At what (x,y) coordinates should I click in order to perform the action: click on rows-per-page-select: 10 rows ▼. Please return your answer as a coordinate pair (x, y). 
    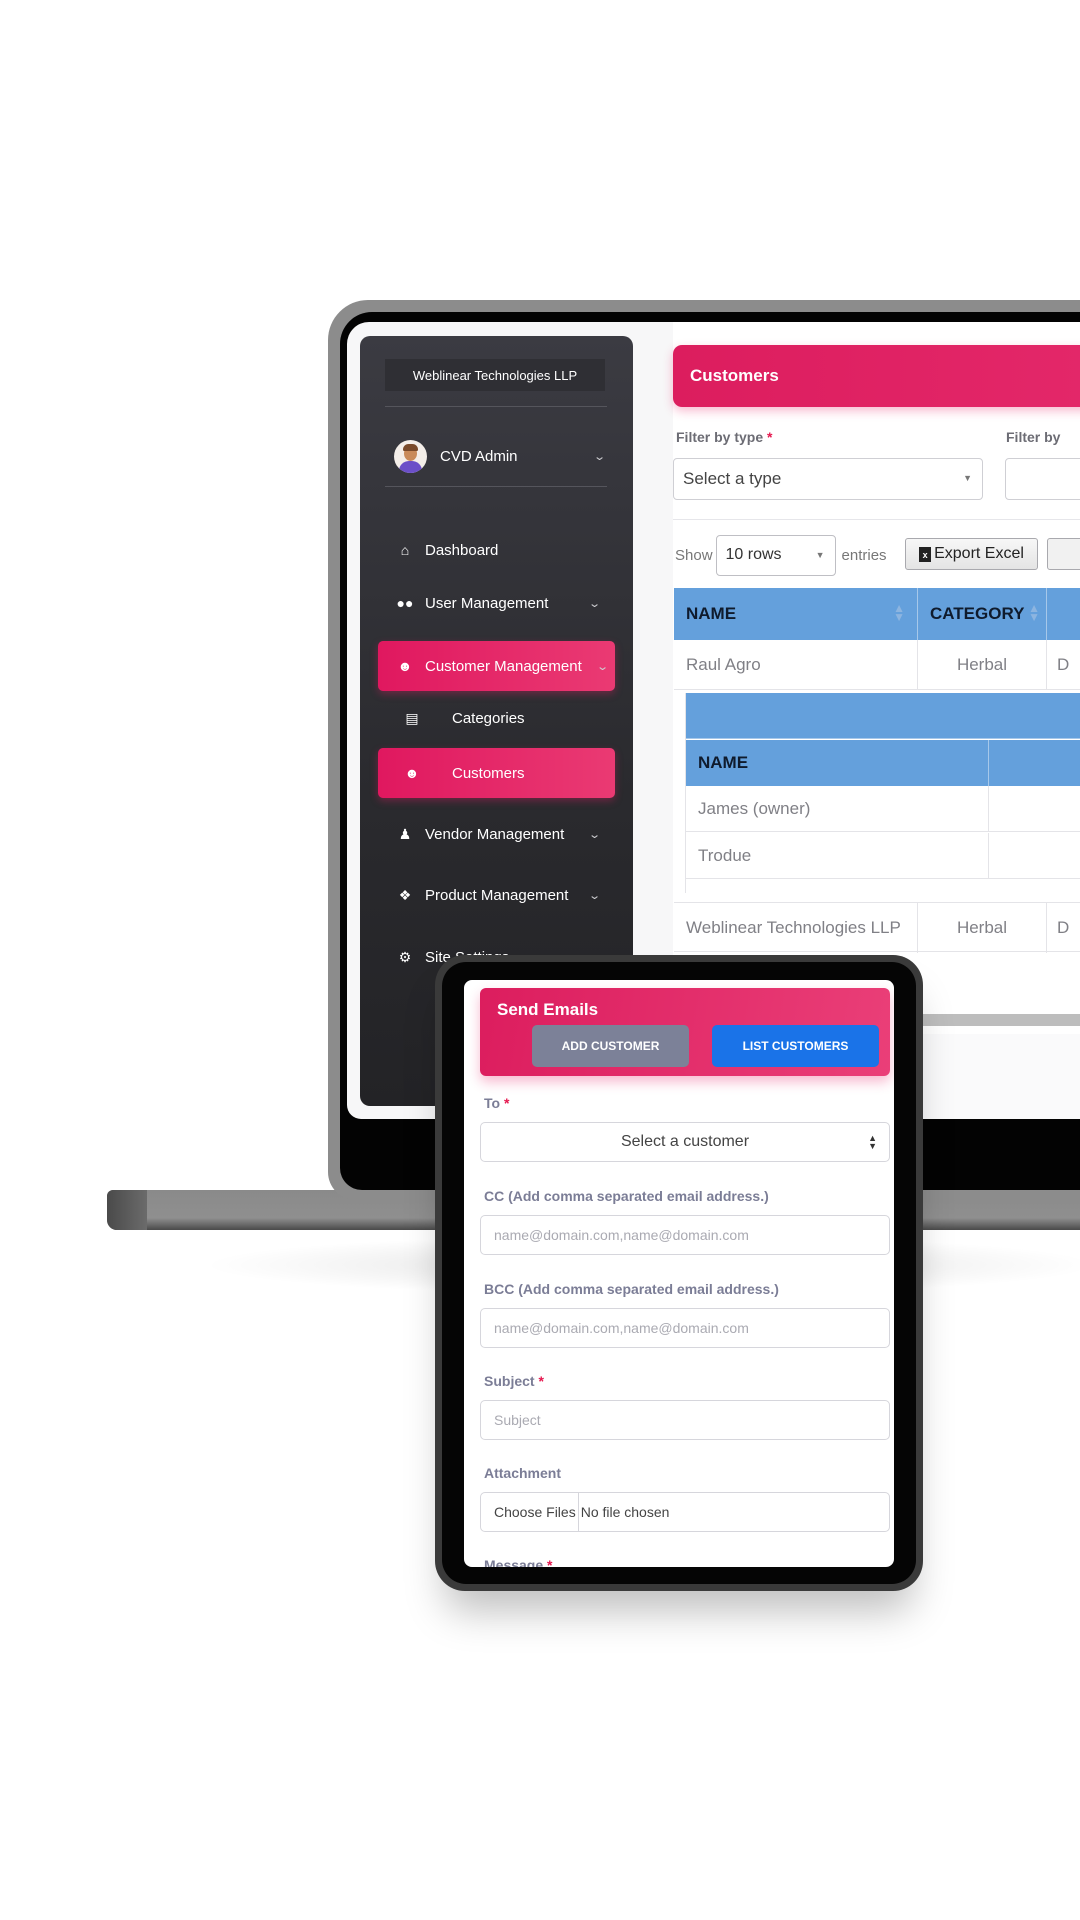
    Looking at the image, I should click on (775, 555).